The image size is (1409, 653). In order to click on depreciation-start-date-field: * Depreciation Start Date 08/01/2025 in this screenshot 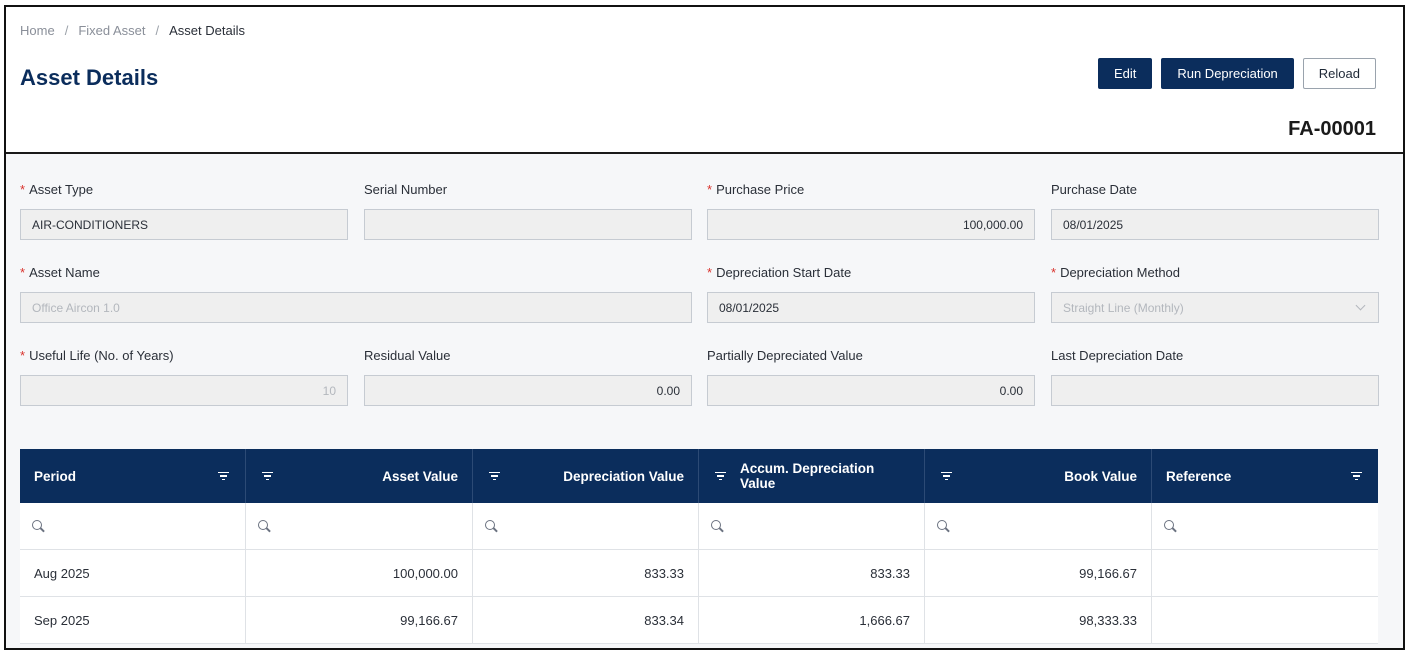, I will do `click(871, 294)`.